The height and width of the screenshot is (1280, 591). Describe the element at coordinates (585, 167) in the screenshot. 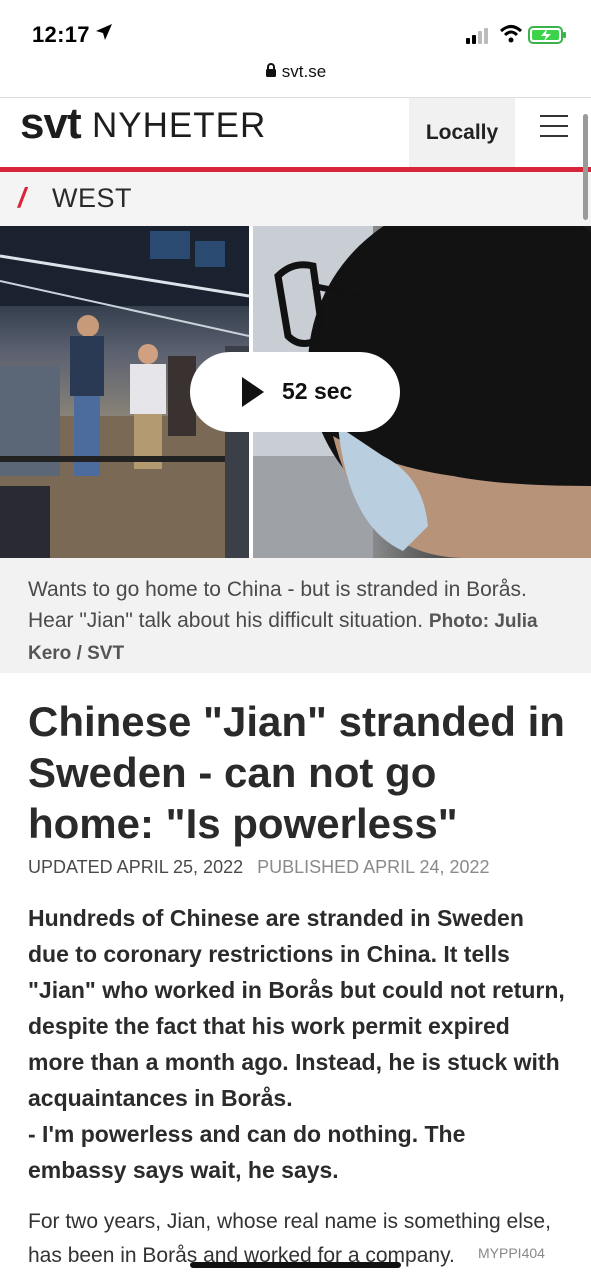

I see `scrollbar` at that location.